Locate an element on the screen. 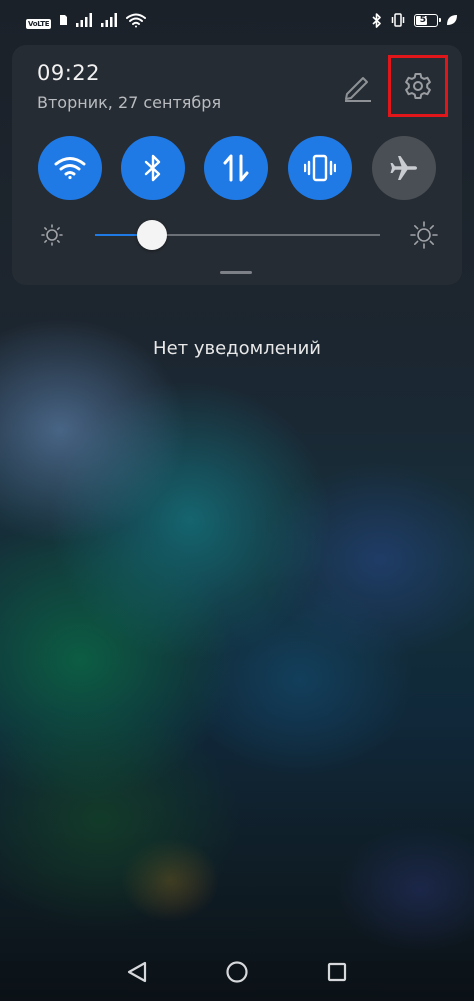  clock-date: Вторник, 27 сентября is located at coordinates (129, 102).